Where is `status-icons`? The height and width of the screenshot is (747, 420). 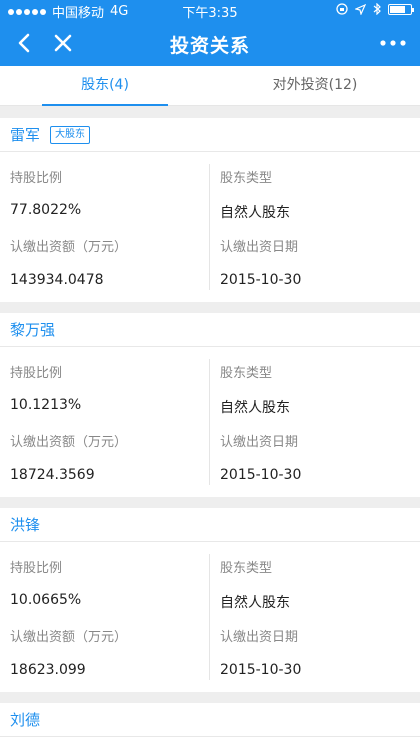
status-icons is located at coordinates (375, 9).